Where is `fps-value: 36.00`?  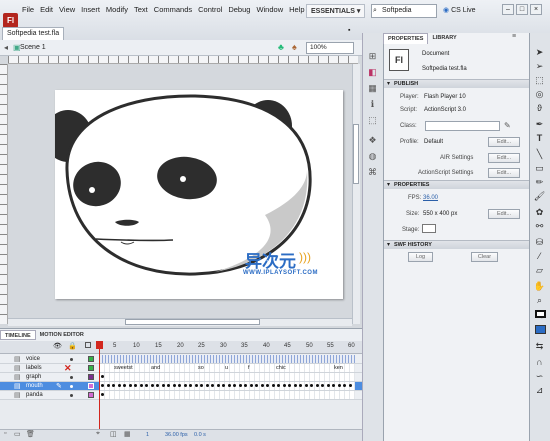
fps-value: 36.00 is located at coordinates (430, 198).